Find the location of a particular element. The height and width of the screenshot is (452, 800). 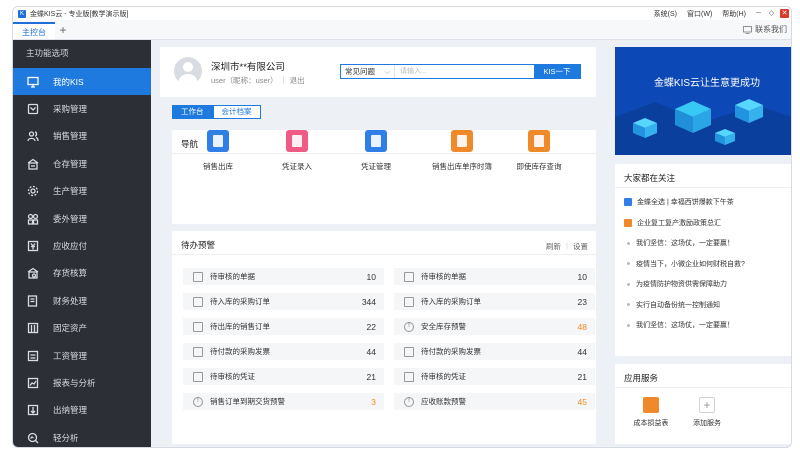

sidebar-item-label: 固定资产 is located at coordinates (70, 328).